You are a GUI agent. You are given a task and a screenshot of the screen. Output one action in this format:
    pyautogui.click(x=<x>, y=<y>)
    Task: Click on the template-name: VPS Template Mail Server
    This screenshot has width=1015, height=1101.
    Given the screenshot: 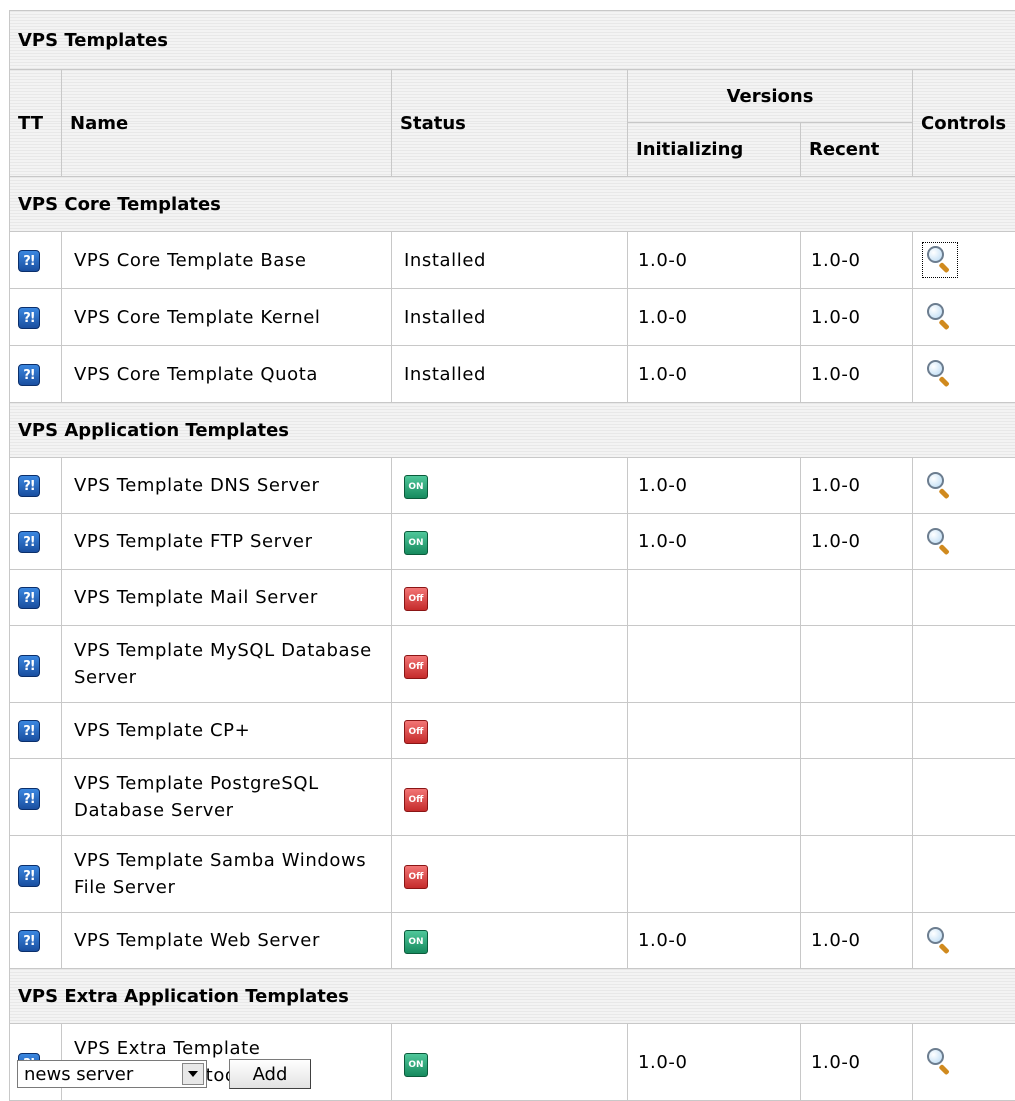 What is the action you would take?
    pyautogui.click(x=227, y=598)
    